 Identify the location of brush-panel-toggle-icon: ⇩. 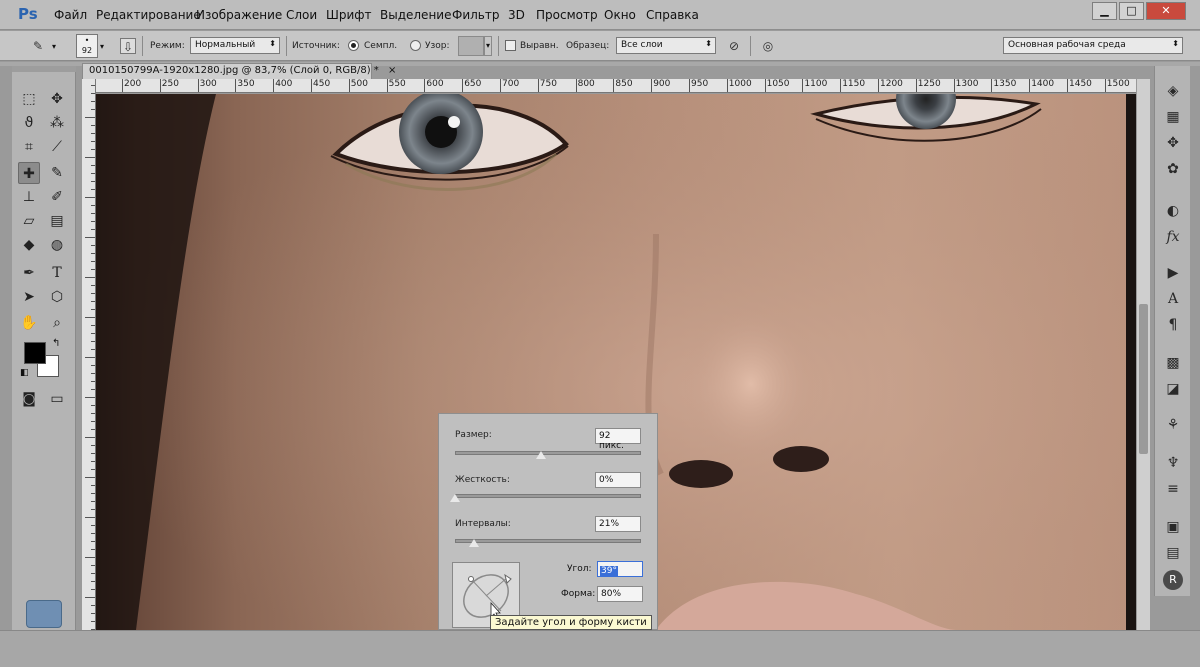
(128, 46).